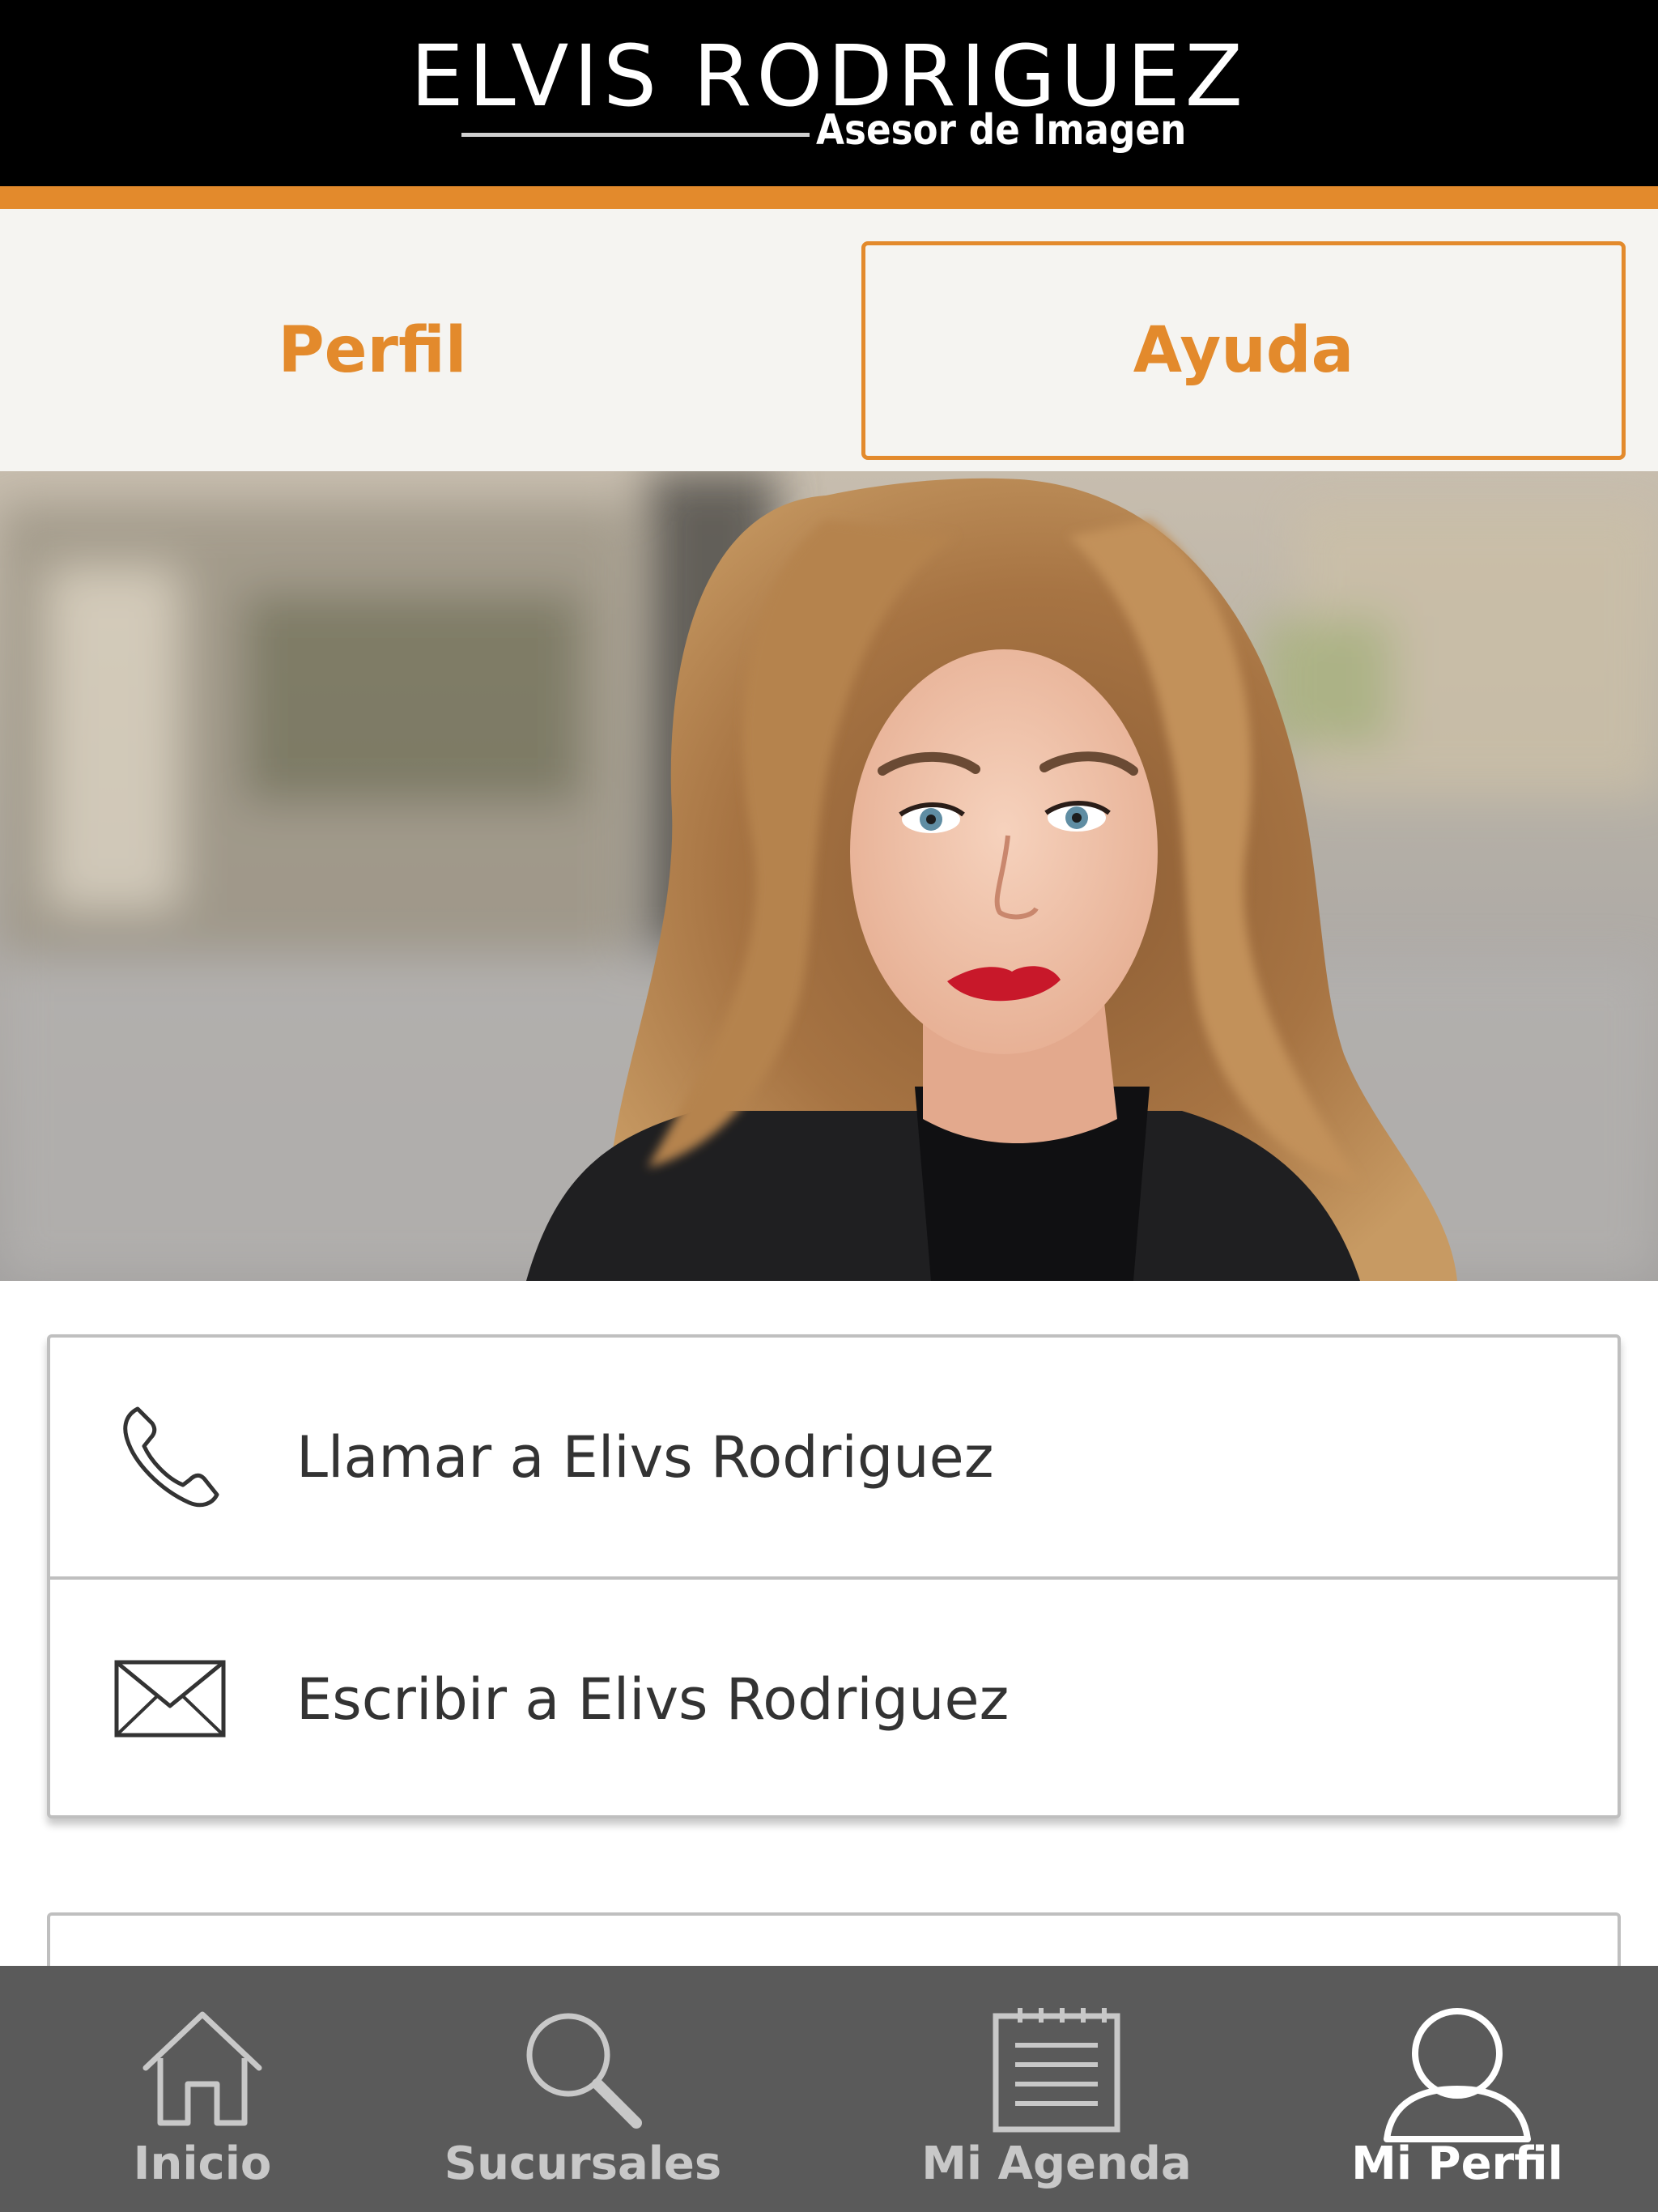  What do you see at coordinates (1001, 131) in the screenshot?
I see `brand-subtitle: Asesor de Imagen` at bounding box center [1001, 131].